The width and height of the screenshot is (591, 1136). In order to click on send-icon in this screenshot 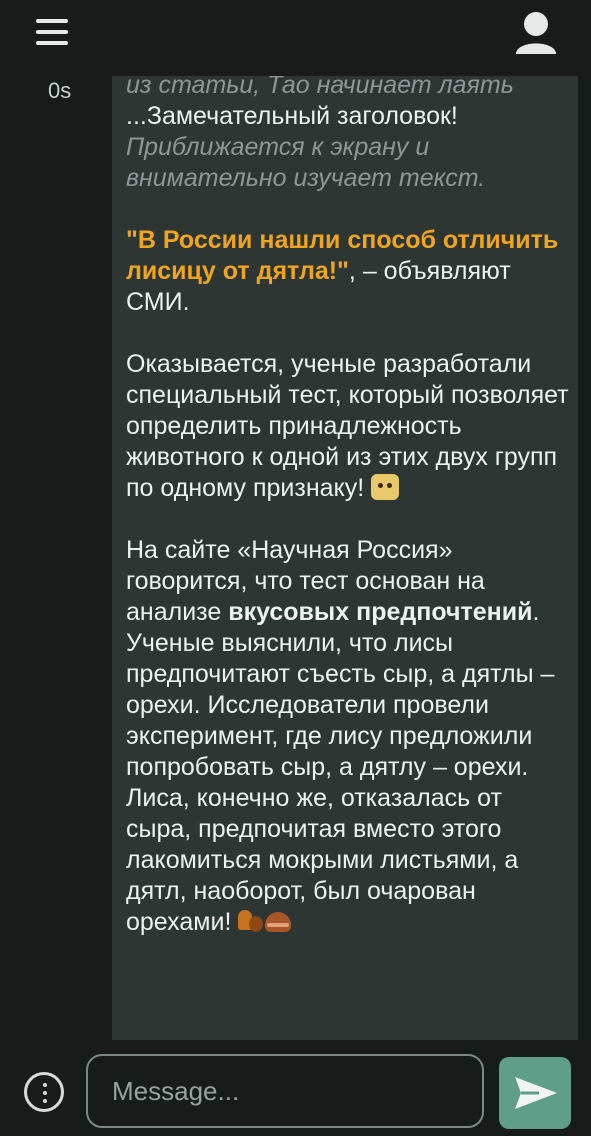, I will do `click(536, 1093)`.